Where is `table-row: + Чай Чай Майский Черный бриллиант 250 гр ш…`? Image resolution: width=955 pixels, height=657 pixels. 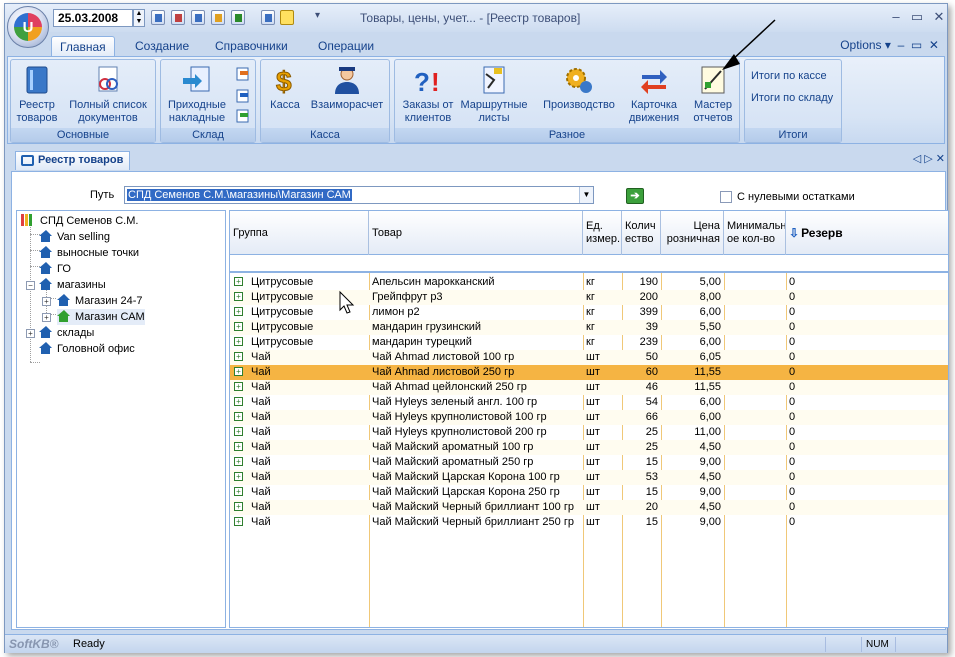
table-row: + Чай Чай Майский Черный бриллиант 250 гр ш… is located at coordinates (589, 522).